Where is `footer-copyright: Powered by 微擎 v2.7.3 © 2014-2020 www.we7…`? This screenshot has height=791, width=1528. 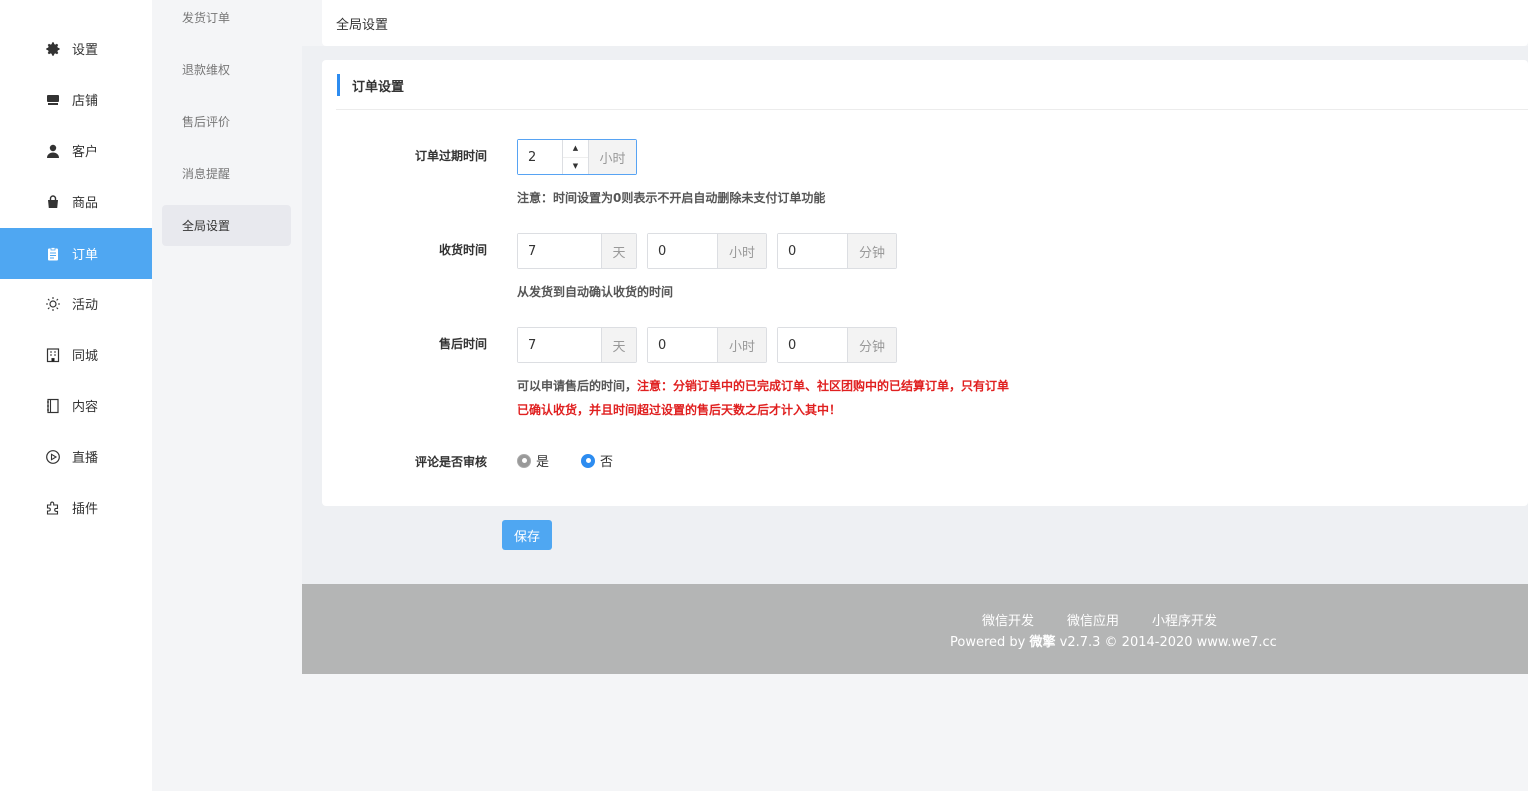
footer-copyright: Powered by 微擎 v2.7.3 © 2014-2020 www.we7… is located at coordinates (1113, 640).